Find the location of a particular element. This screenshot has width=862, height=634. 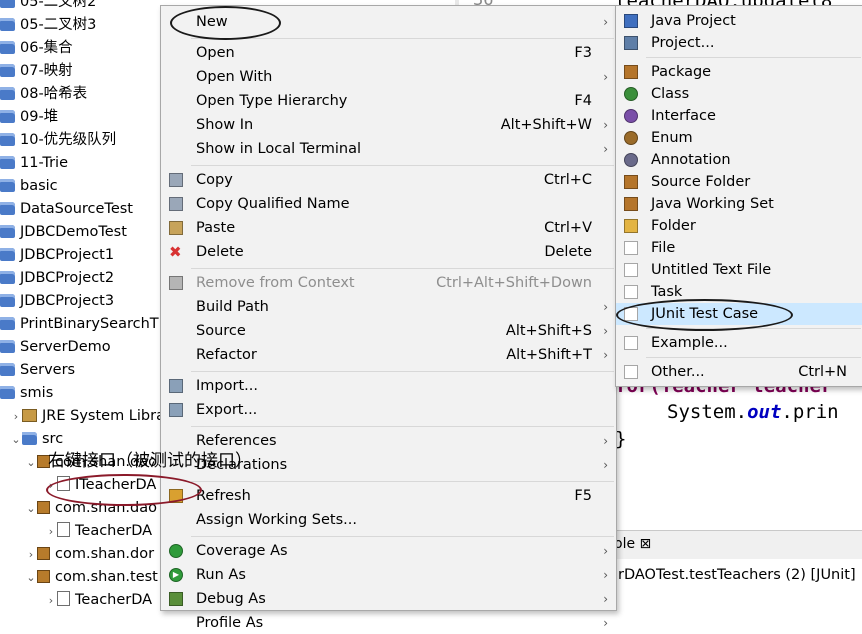

menu-item-label: Show in Local Terminal is located at coordinates (279, 149).